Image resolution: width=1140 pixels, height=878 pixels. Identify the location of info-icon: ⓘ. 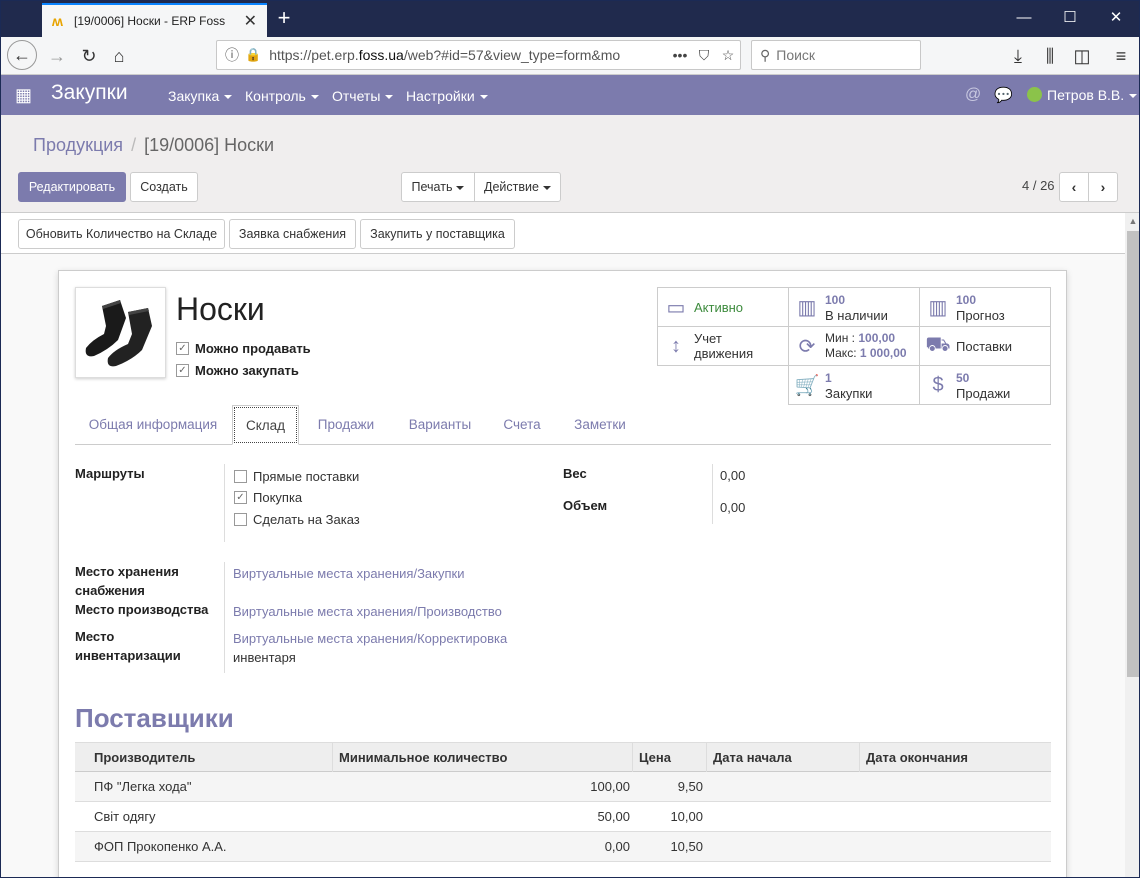
(232, 55).